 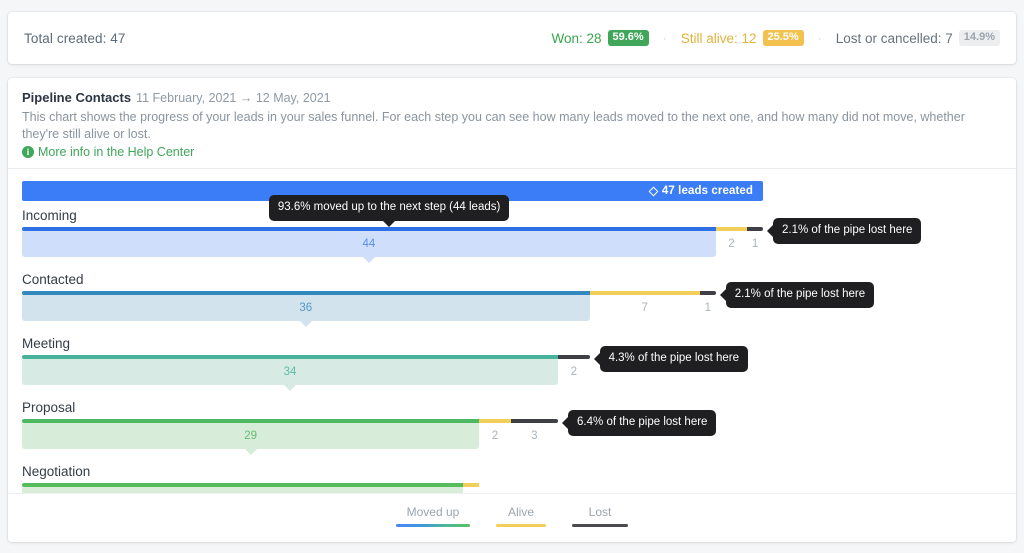 What do you see at coordinates (783, 38) in the screenshot?
I see `stat-still-alive-pct: 25.5%` at bounding box center [783, 38].